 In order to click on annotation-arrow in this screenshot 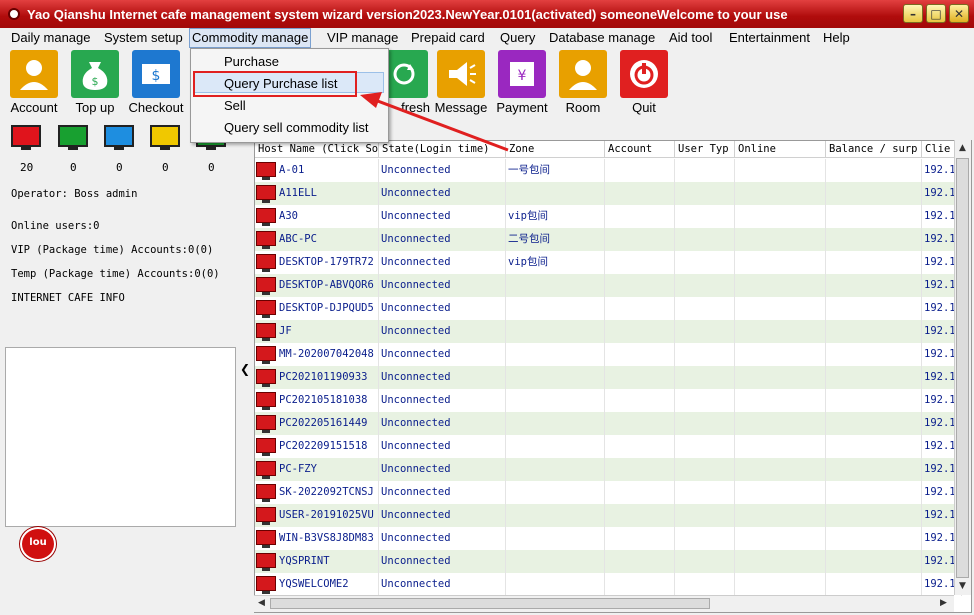, I will do `click(434, 122)`.